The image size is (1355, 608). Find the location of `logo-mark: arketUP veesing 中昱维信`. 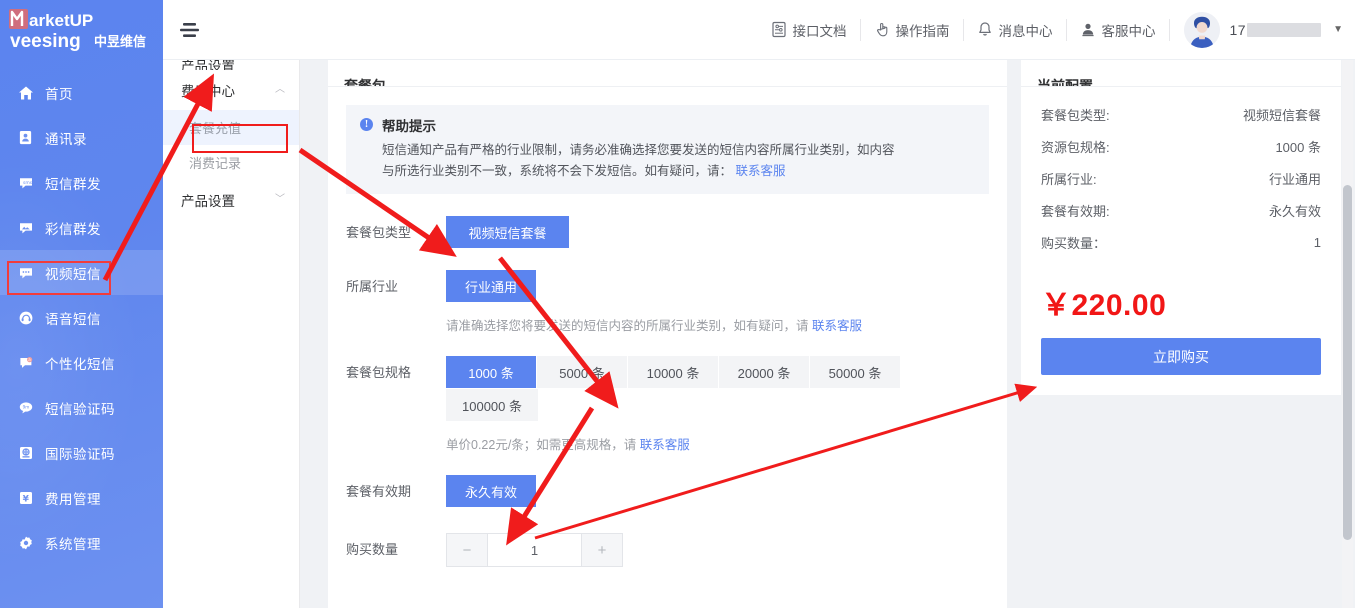

logo-mark: arketUP veesing 中昱维信 is located at coordinates (77, 30).